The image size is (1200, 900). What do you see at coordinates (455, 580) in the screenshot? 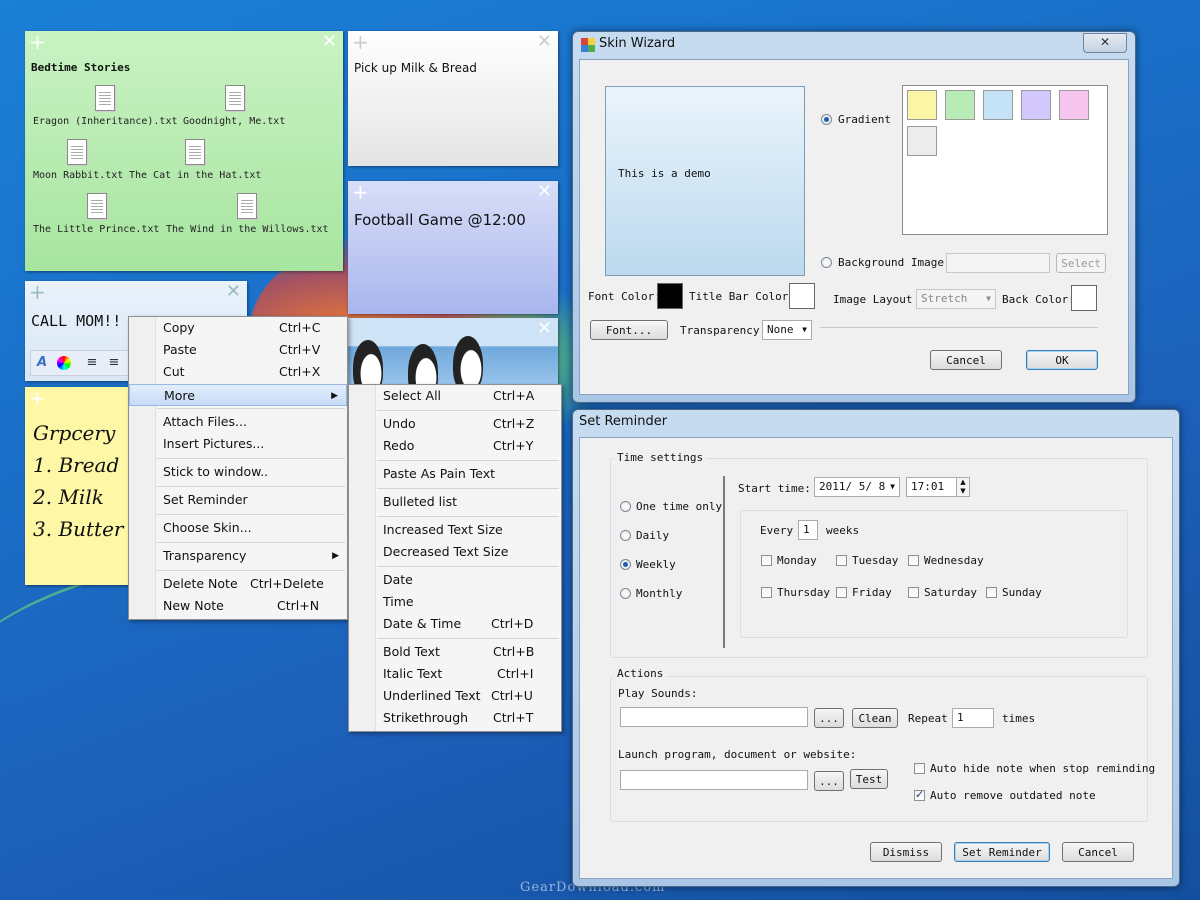
I see `menu-item-date: Date` at bounding box center [455, 580].